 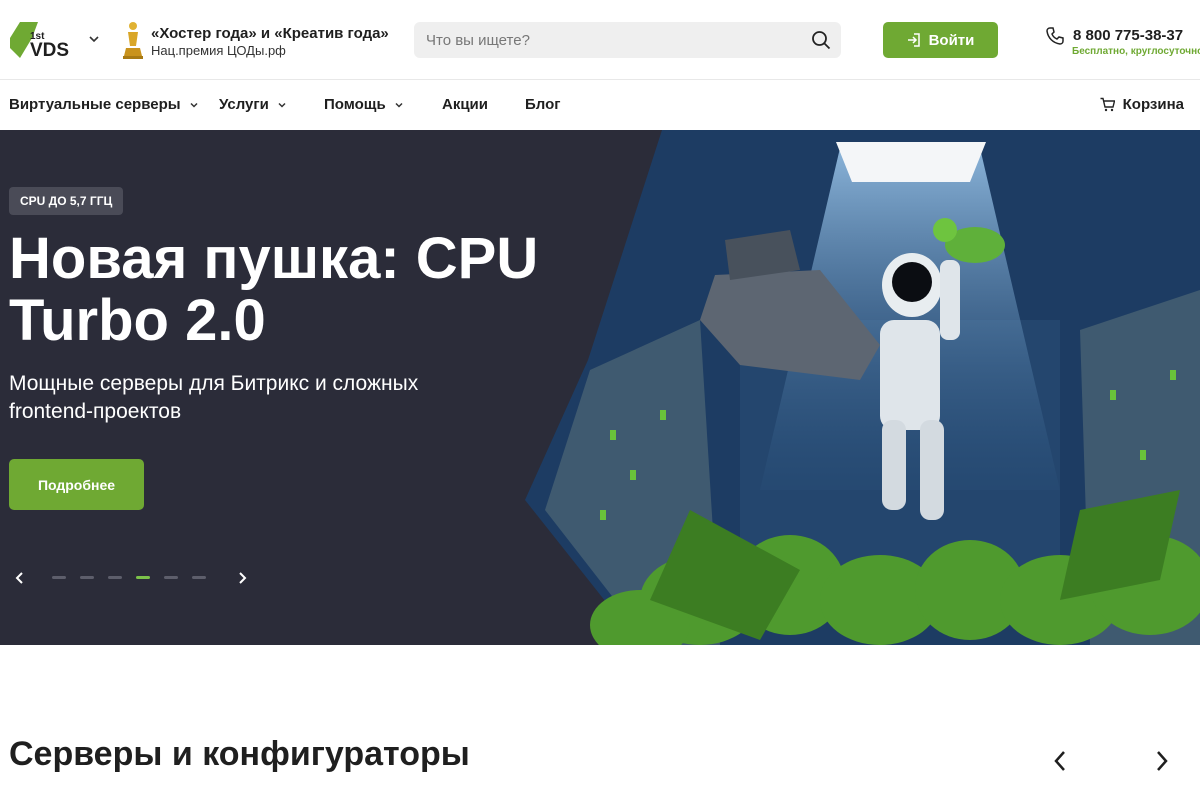 I want to click on phone-note: Бесплатно, круглосуточно, so click(x=1136, y=51).